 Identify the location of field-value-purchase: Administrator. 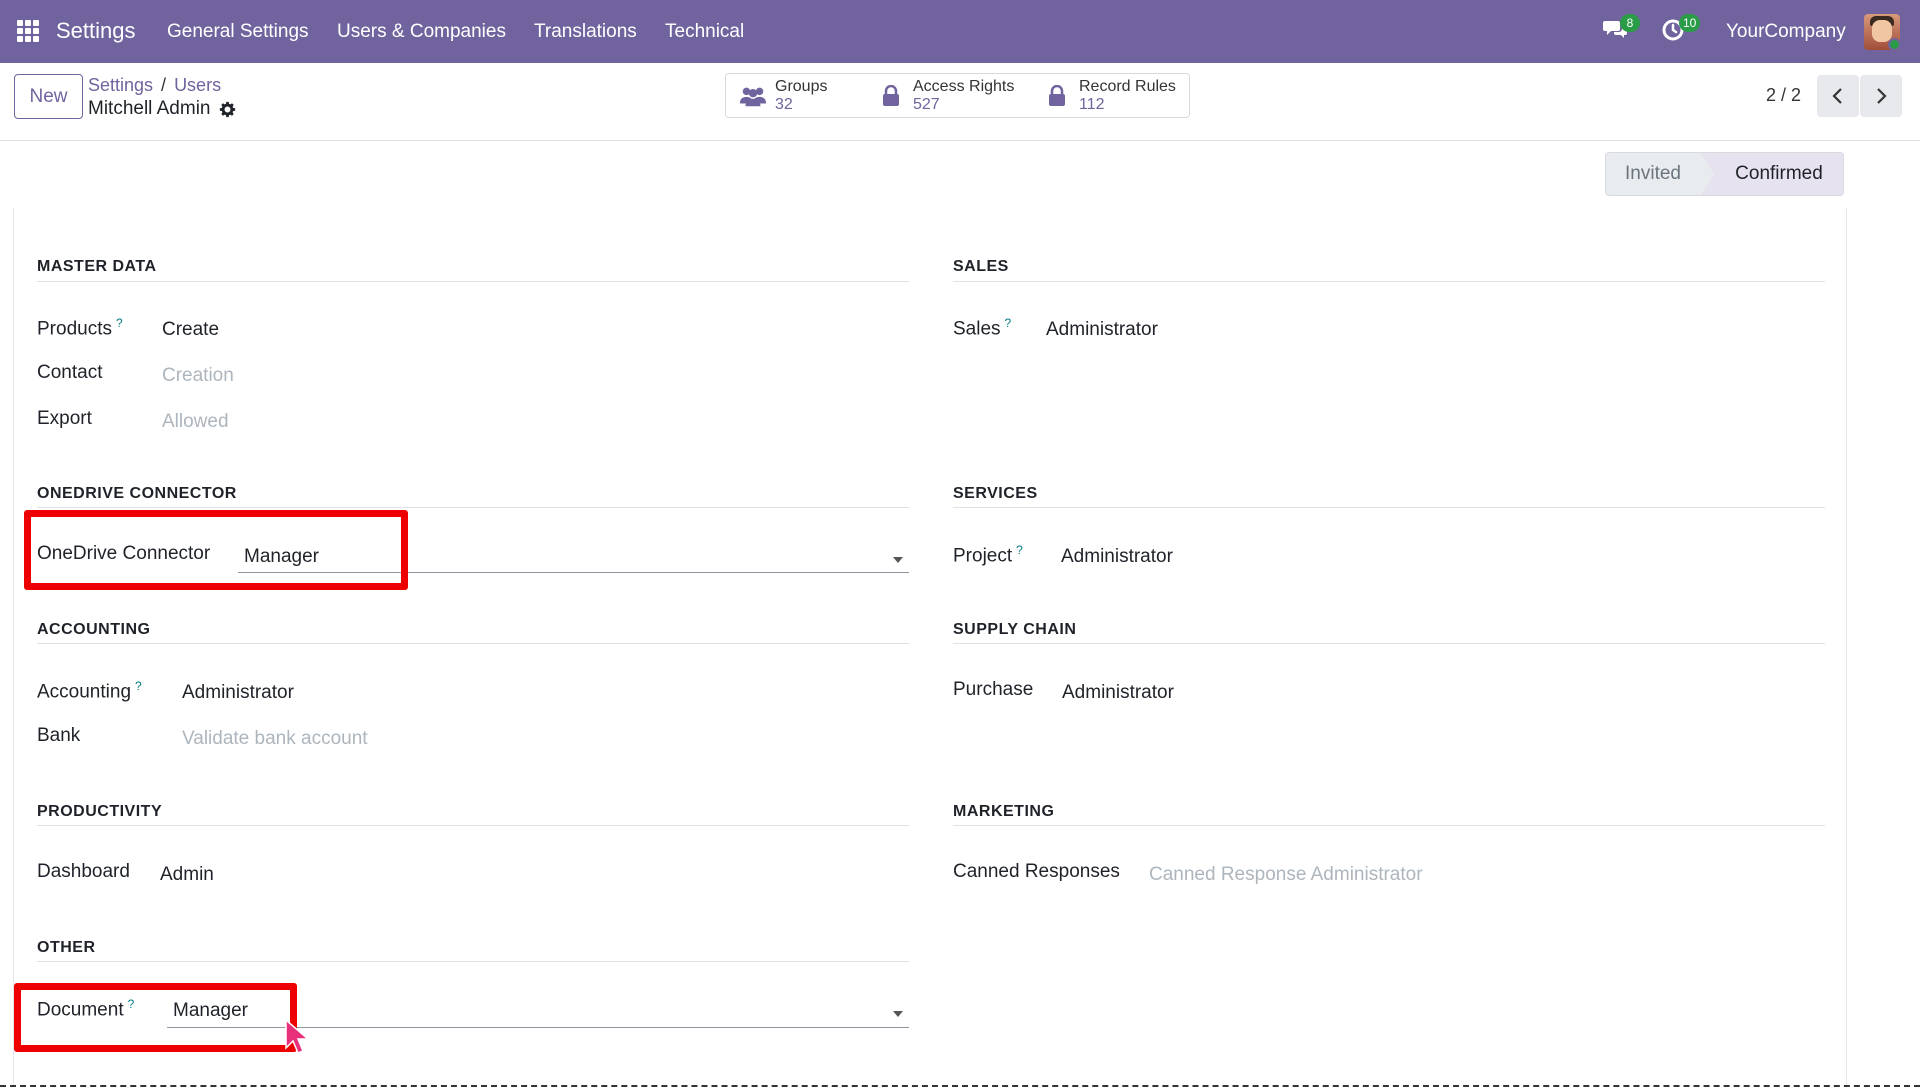
(1118, 693).